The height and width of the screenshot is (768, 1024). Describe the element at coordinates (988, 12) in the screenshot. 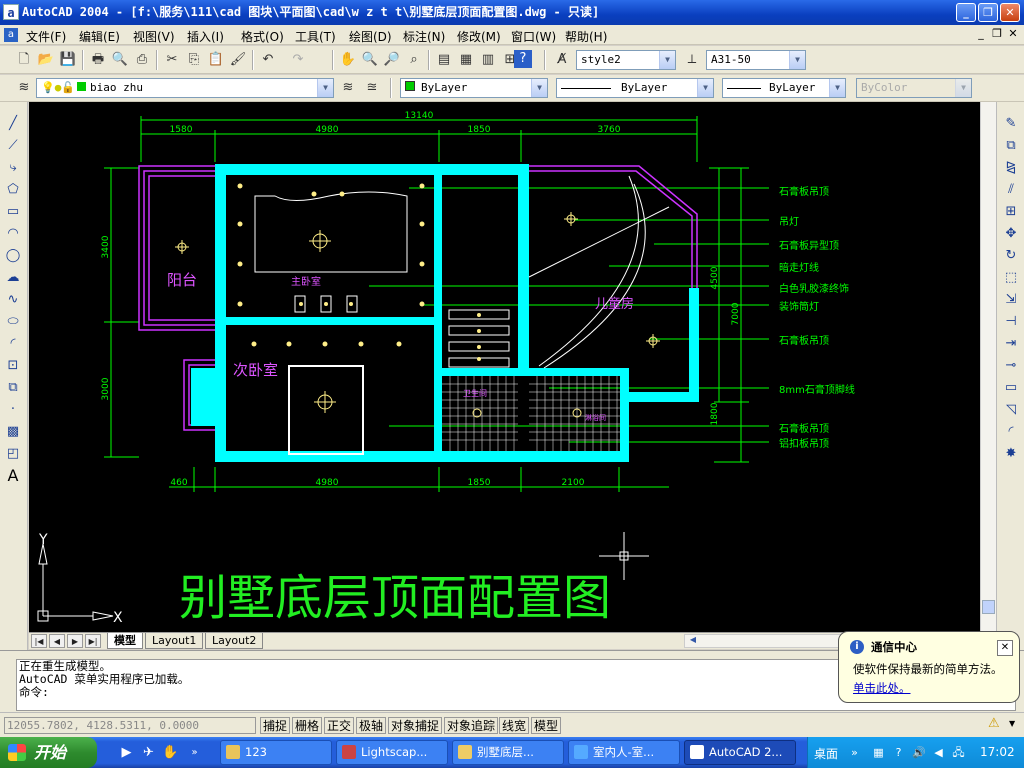

I see `restore-button: ❐` at that location.